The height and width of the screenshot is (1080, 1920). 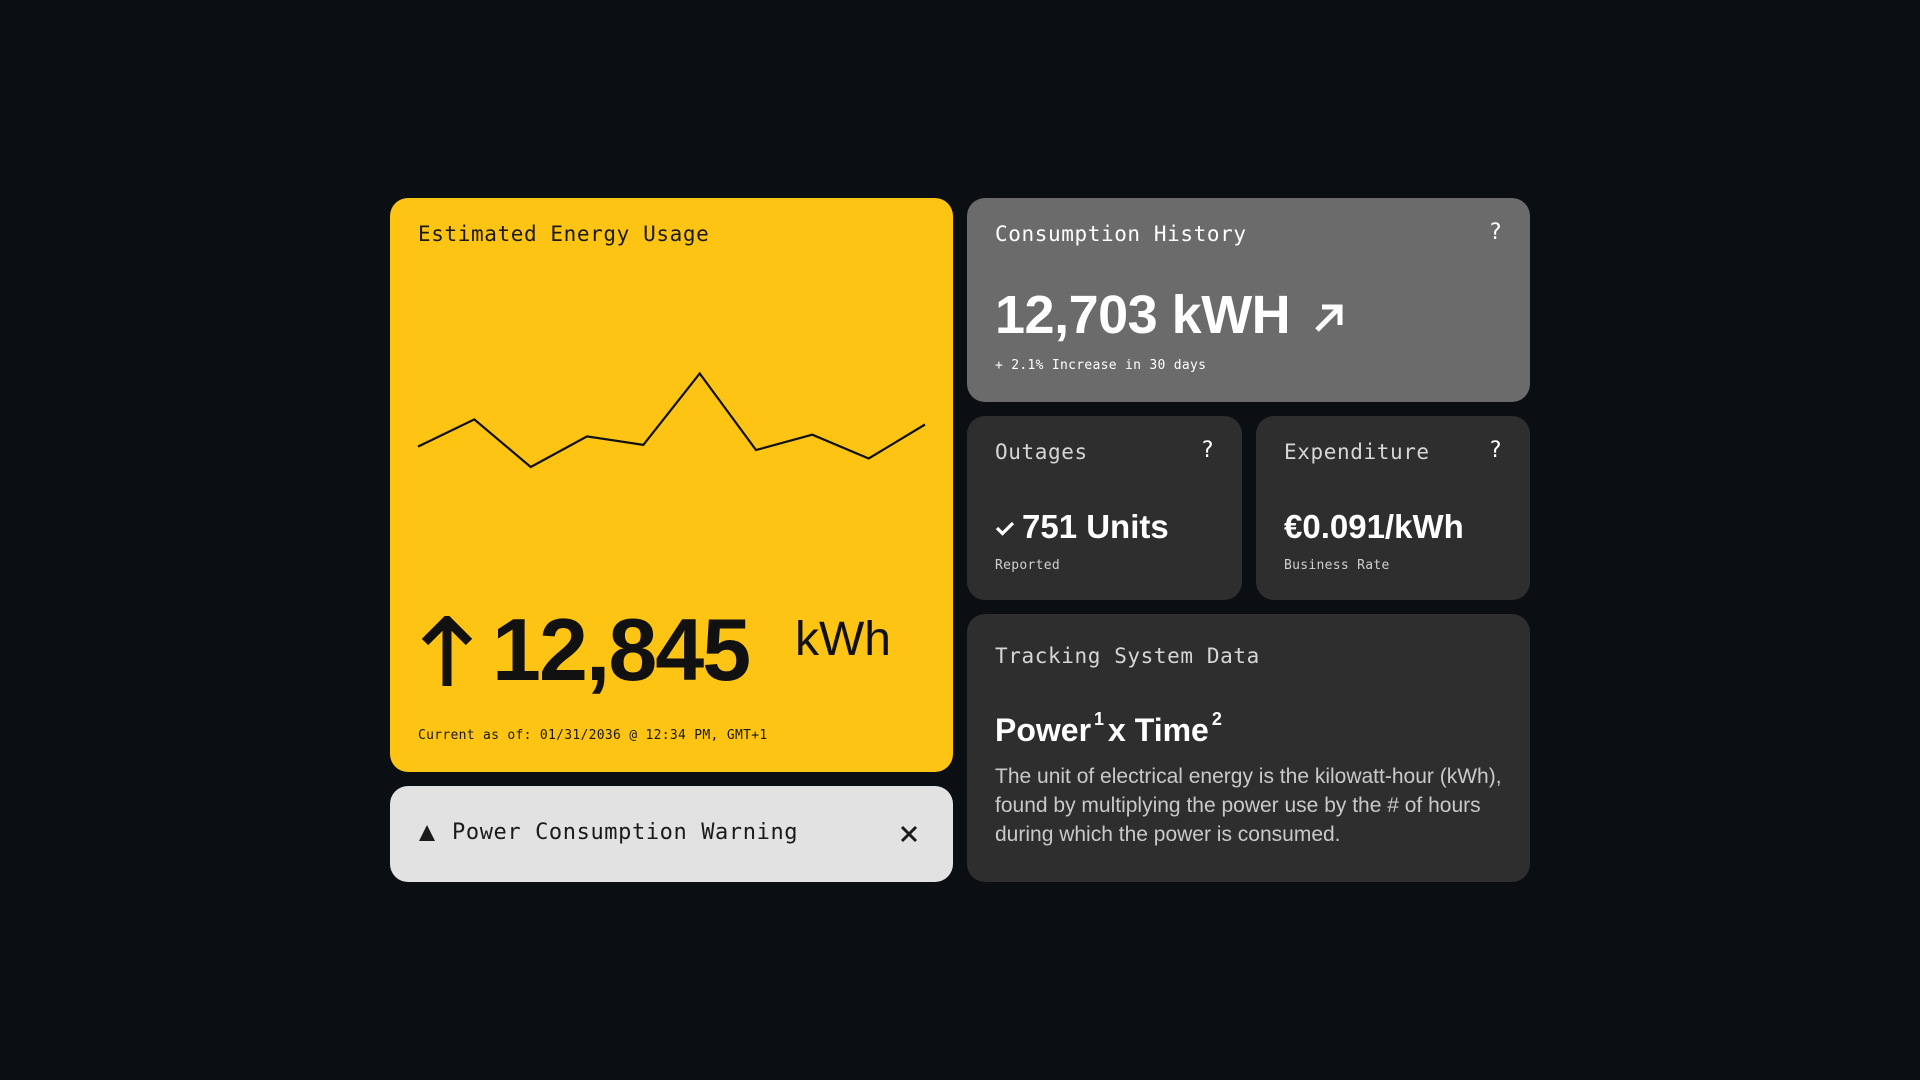 What do you see at coordinates (1329, 318) in the screenshot?
I see `arrow-up-right-icon` at bounding box center [1329, 318].